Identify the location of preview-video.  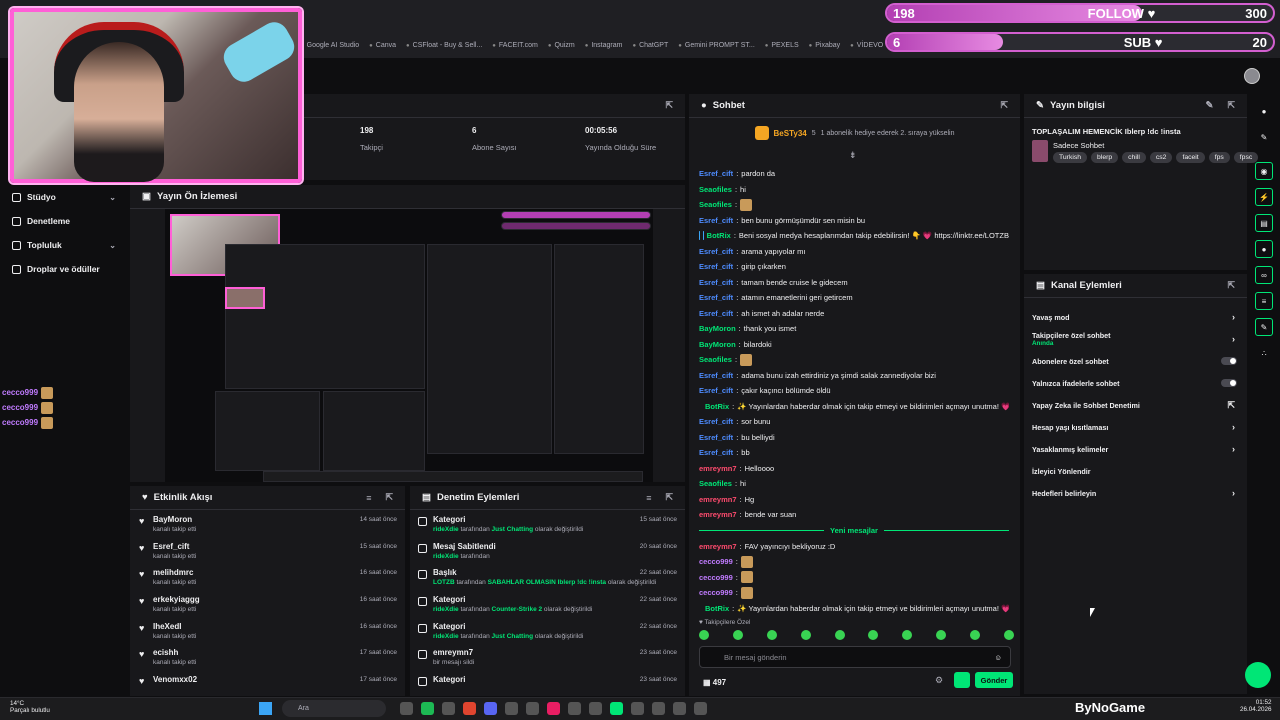
(409, 345).